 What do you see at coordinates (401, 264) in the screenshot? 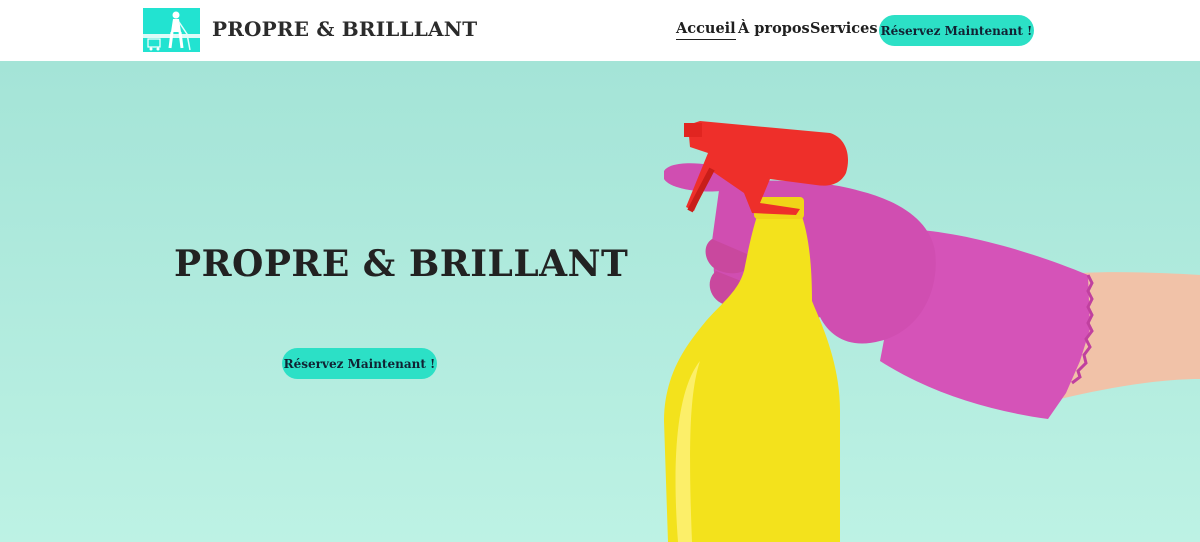
I see `hero-title: PROPRE & BRILLANT` at bounding box center [401, 264].